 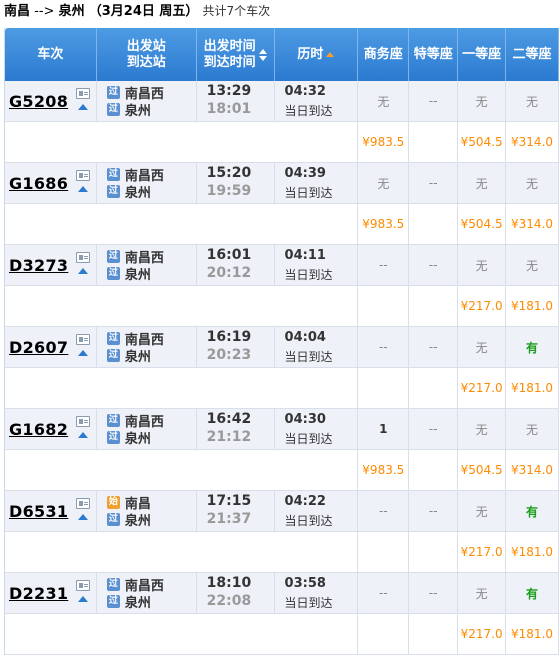 I want to click on train-number-link: D2607, so click(x=38, y=347).